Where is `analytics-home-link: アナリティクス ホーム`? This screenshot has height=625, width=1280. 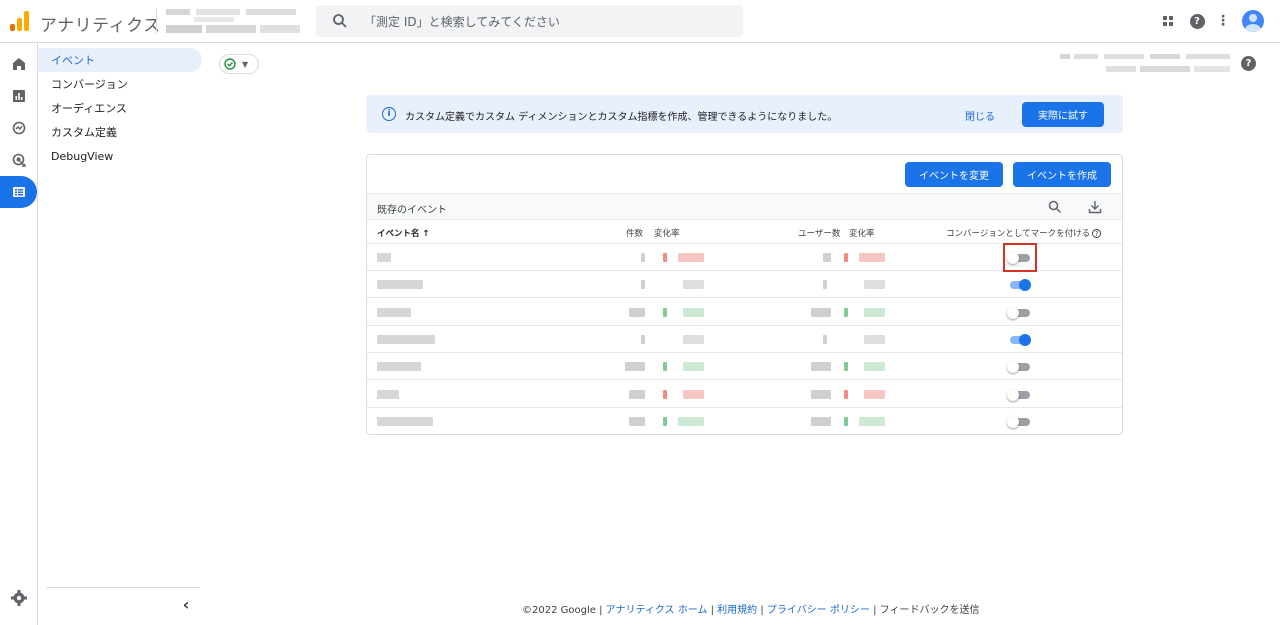
analytics-home-link: アナリティクス ホーム is located at coordinates (657, 610).